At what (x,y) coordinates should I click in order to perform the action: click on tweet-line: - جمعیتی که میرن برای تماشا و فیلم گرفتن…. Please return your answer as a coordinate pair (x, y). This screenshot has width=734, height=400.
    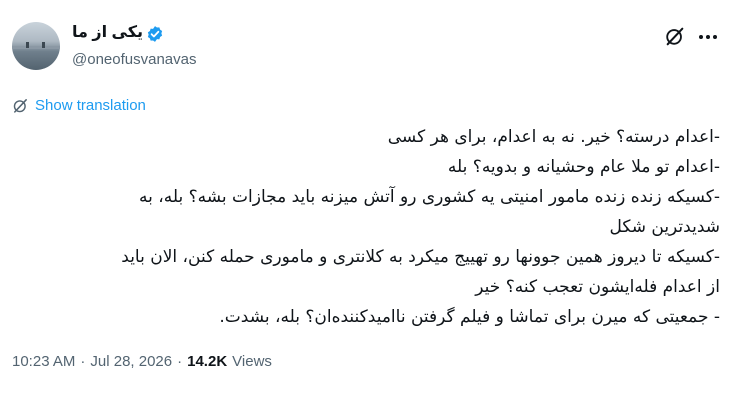
    Looking at the image, I should click on (469, 317).